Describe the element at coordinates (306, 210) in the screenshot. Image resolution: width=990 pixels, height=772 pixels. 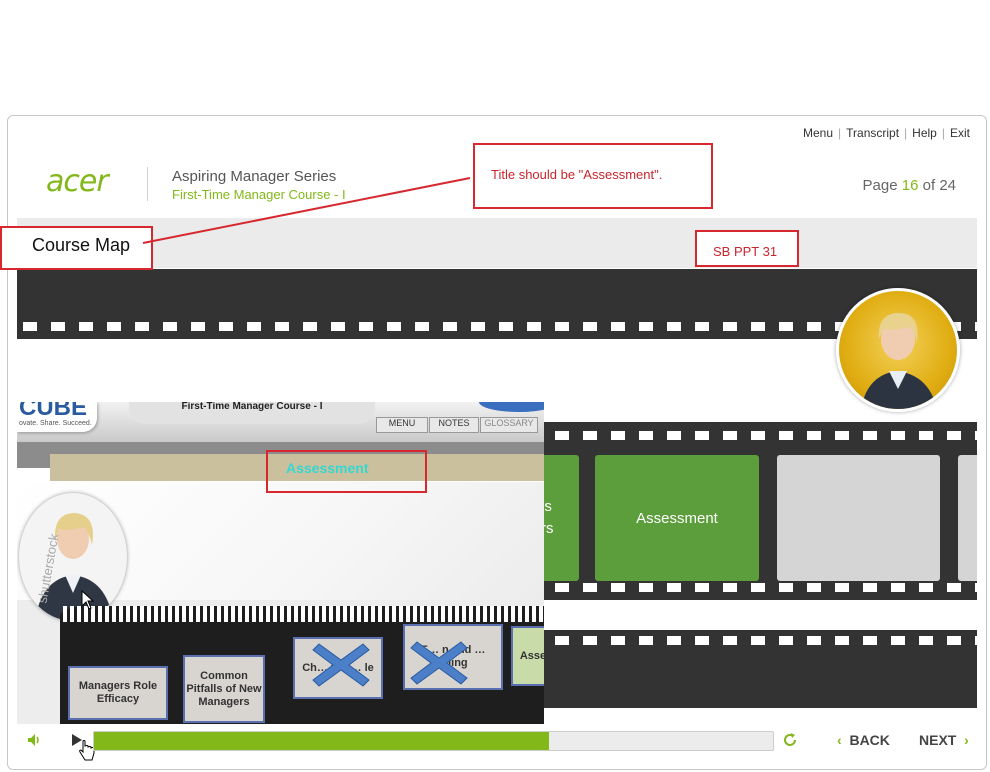
I see `callout-connector` at that location.